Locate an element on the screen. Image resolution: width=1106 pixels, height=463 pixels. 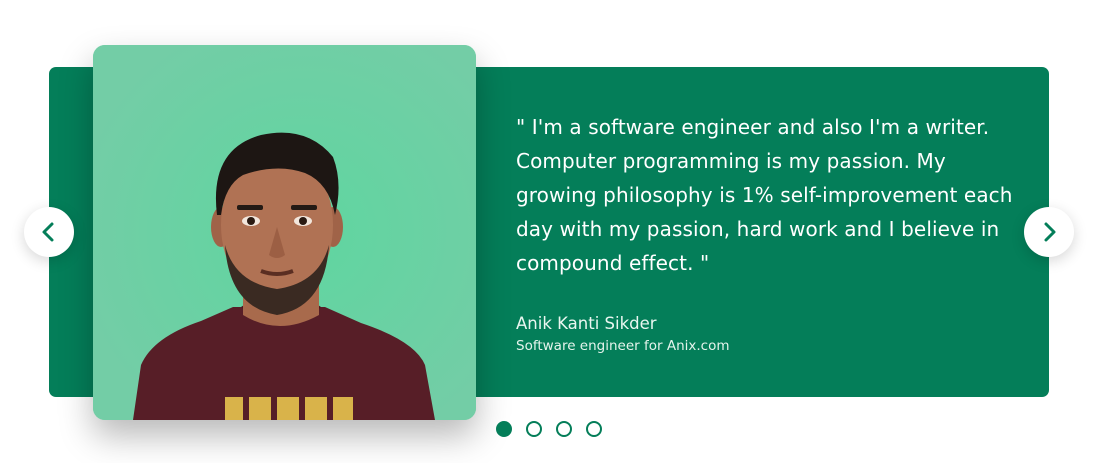
next-slide-button is located at coordinates (1049, 232).